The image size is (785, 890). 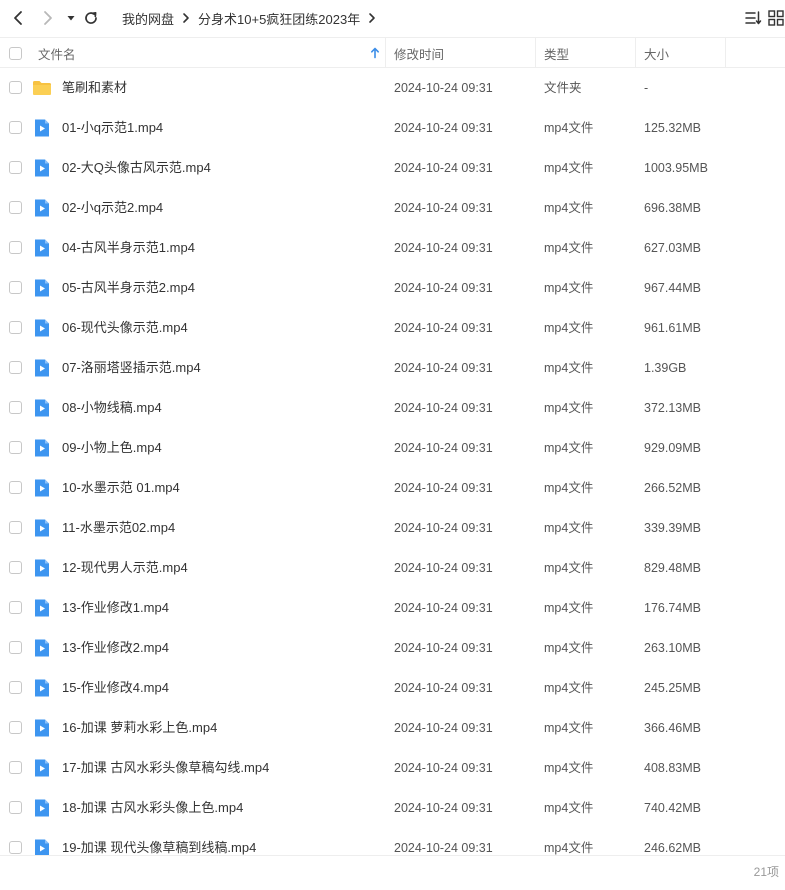 What do you see at coordinates (656, 53) in the screenshot?
I see `column-header-size: 大小` at bounding box center [656, 53].